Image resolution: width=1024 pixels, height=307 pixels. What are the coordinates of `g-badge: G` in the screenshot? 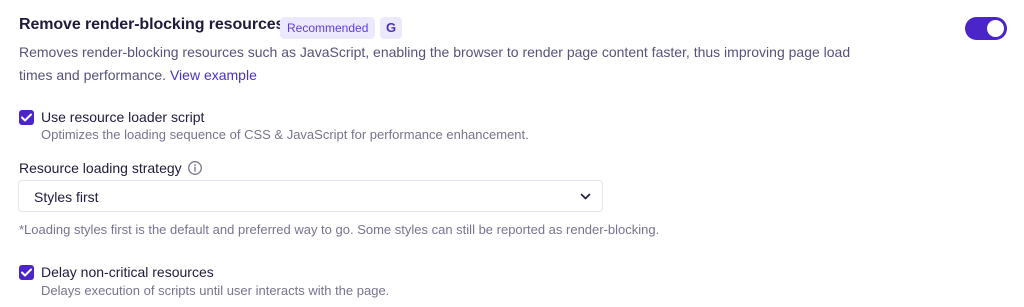 It's located at (391, 28).